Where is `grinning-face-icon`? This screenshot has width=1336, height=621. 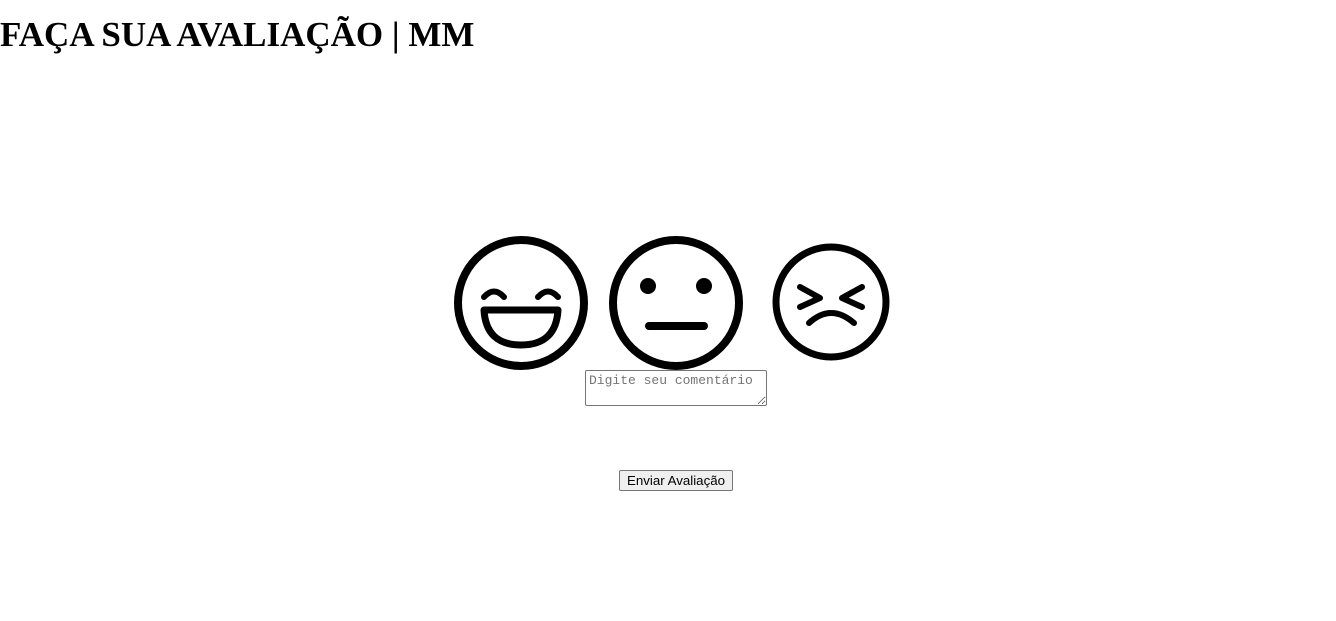 grinning-face-icon is located at coordinates (521, 303).